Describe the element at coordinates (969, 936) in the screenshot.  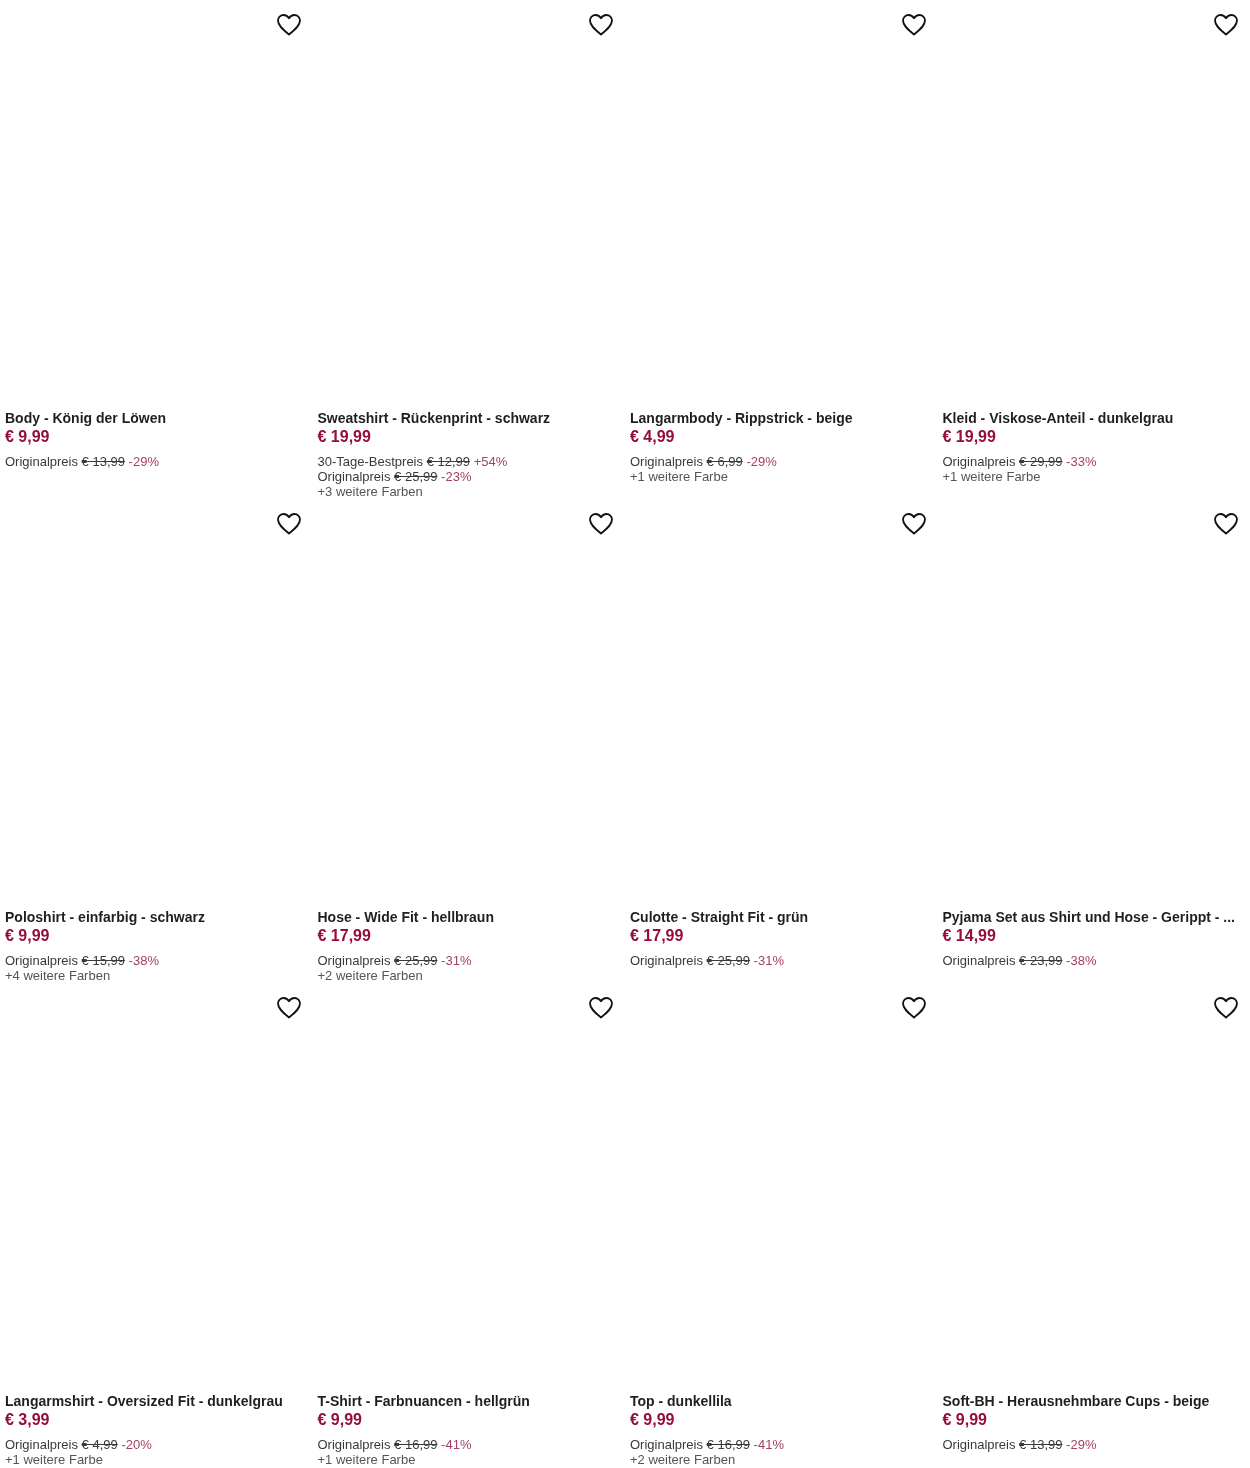
I see `sale-price: € 14,99` at that location.